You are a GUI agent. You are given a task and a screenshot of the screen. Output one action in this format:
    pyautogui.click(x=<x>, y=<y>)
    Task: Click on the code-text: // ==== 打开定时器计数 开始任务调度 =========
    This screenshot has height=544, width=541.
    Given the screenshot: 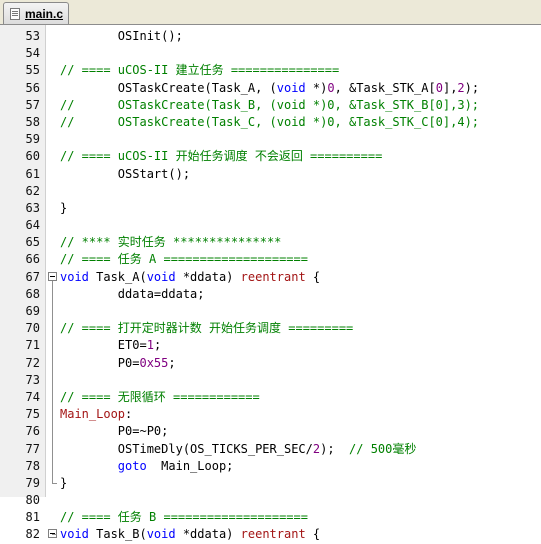 What is the action you would take?
    pyautogui.click(x=206, y=328)
    